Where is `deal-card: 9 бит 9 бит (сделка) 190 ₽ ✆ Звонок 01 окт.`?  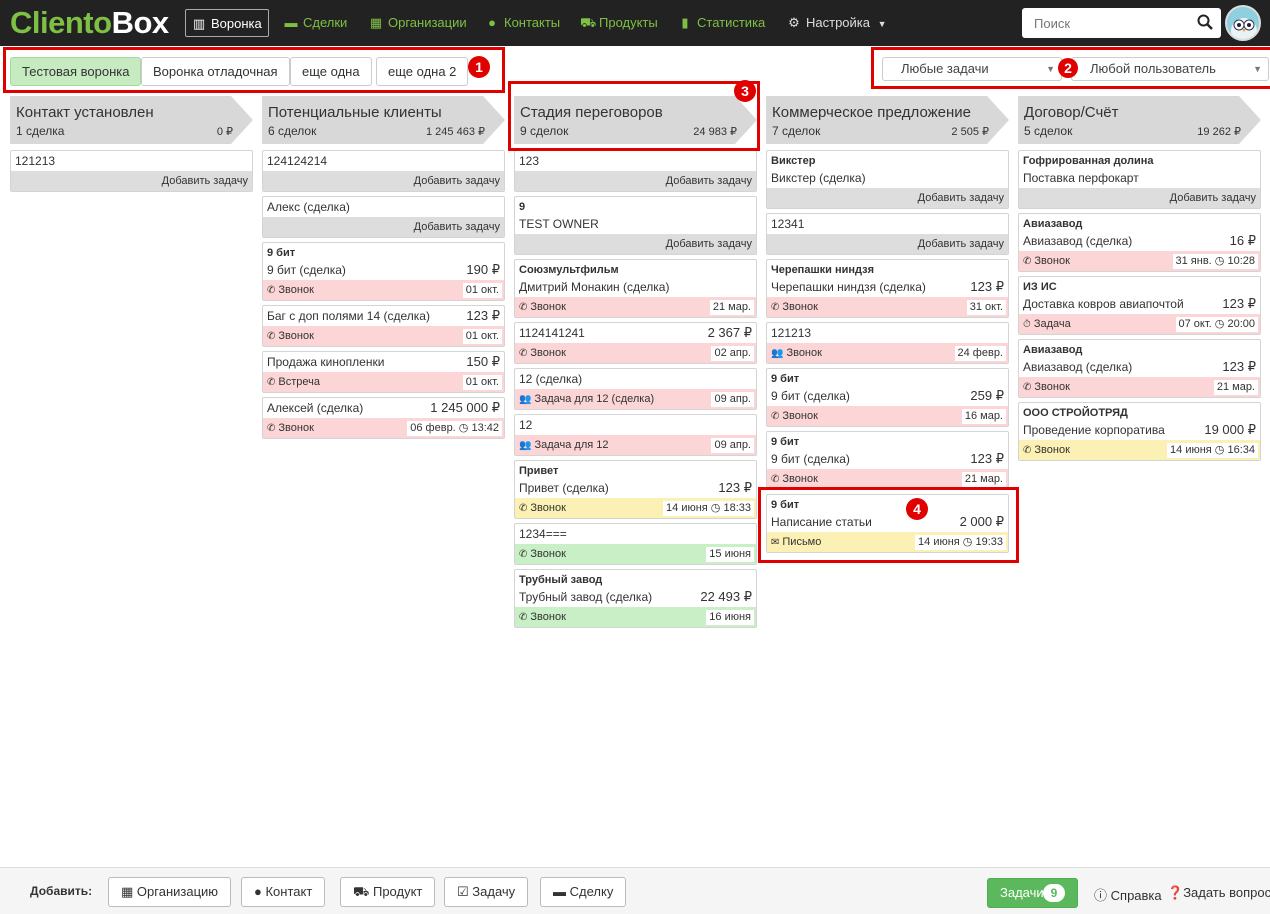 deal-card: 9 бит 9 бит (сделка) 190 ₽ ✆ Звонок 01 окт. is located at coordinates (383, 271).